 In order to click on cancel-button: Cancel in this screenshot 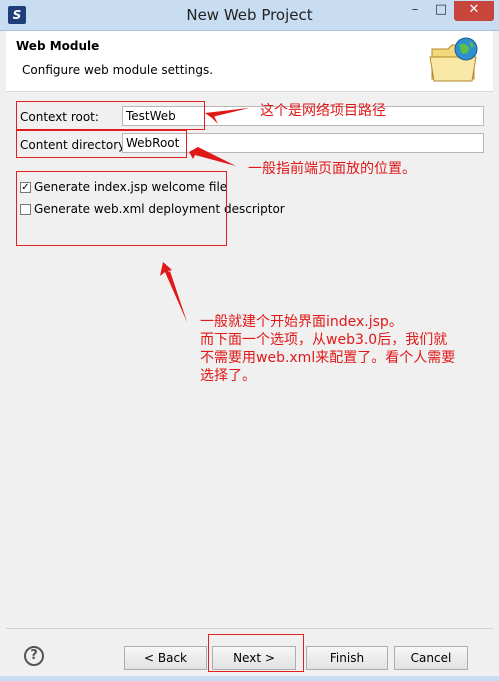, I will do `click(431, 658)`.